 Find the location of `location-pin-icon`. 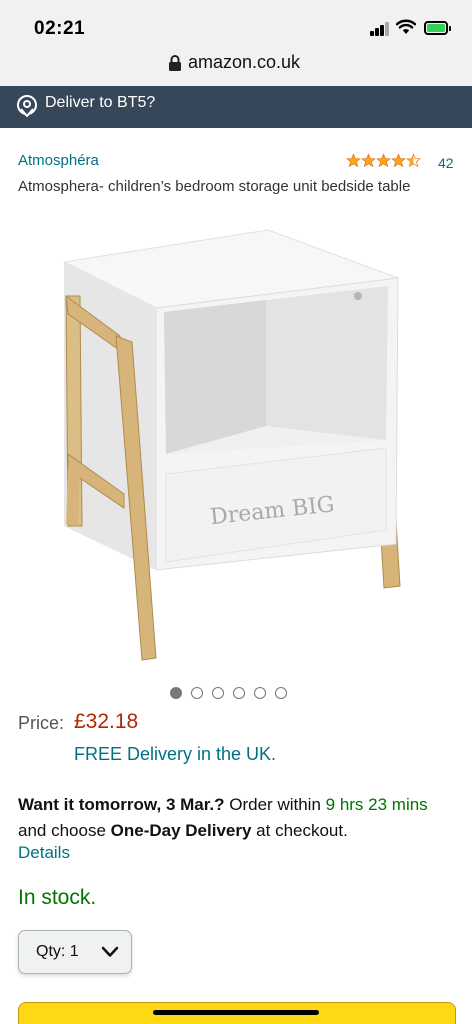

location-pin-icon is located at coordinates (27, 106).